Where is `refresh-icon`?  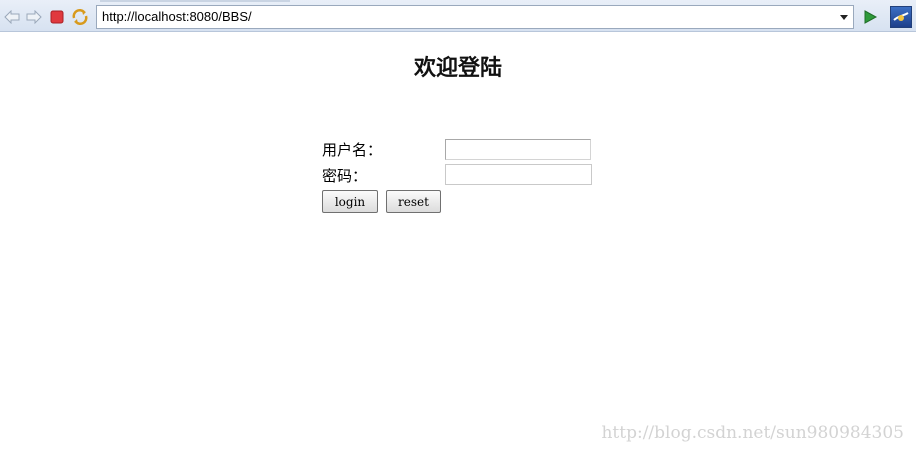
refresh-icon is located at coordinates (80, 17).